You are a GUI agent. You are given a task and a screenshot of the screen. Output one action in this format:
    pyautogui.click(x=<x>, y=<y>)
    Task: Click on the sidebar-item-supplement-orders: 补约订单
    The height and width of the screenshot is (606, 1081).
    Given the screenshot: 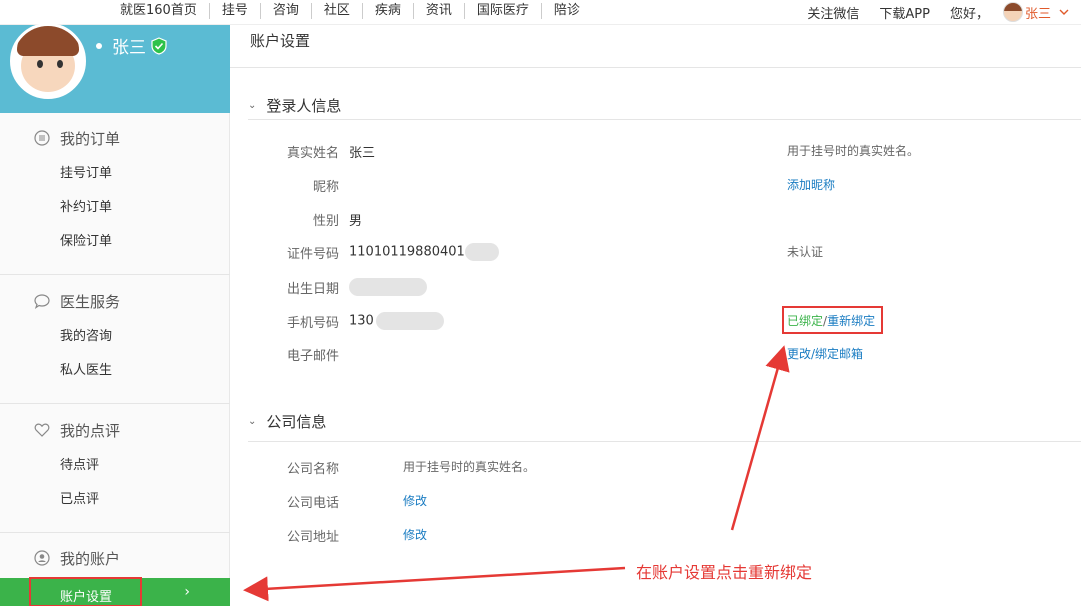 What is the action you would take?
    pyautogui.click(x=115, y=208)
    